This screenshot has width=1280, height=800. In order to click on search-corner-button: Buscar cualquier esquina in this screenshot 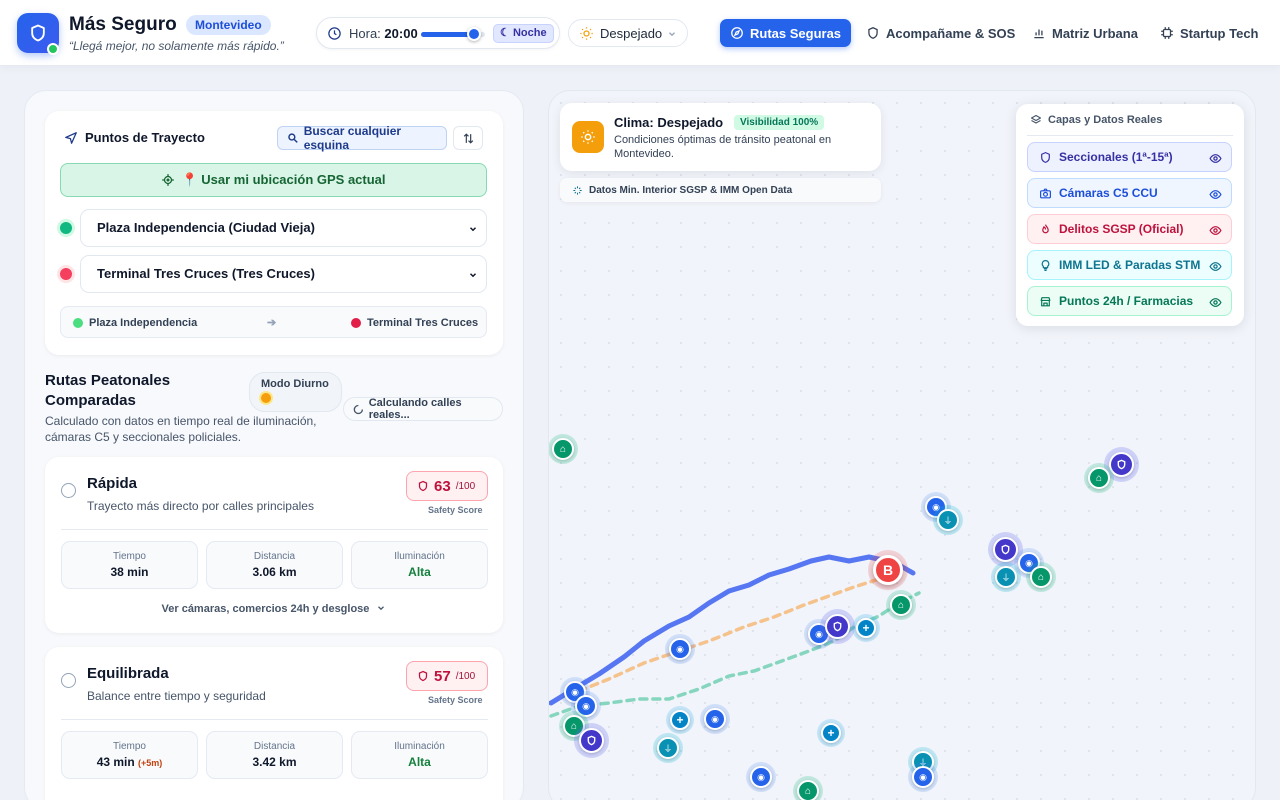, I will do `click(362, 138)`.